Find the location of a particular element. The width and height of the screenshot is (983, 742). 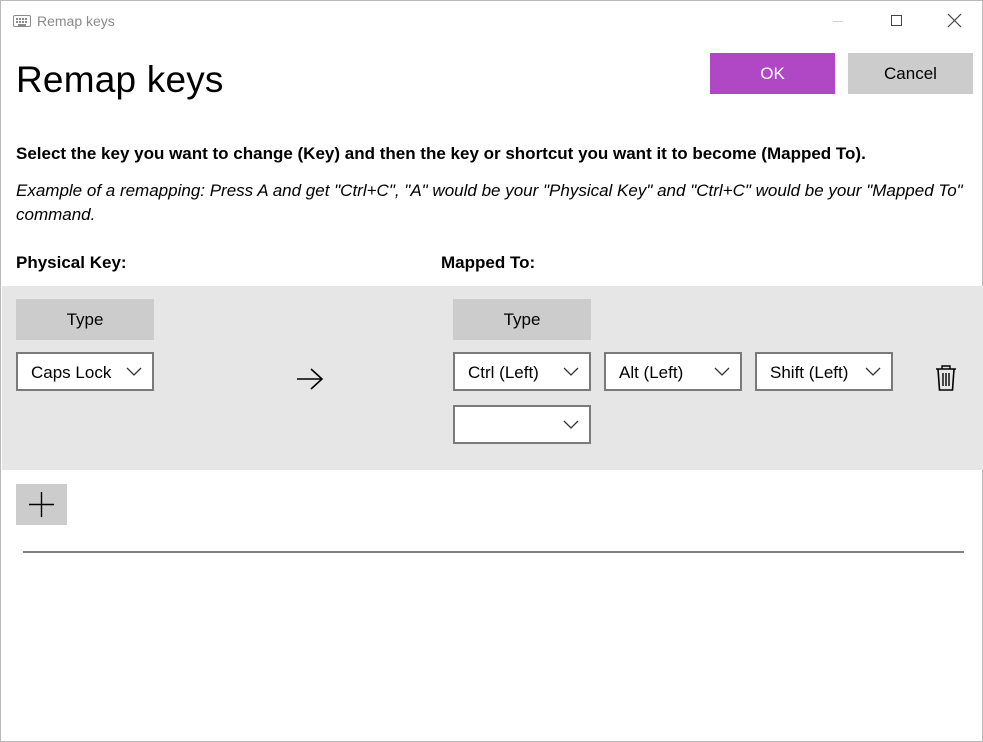

minimize-icon is located at coordinates (838, 21).